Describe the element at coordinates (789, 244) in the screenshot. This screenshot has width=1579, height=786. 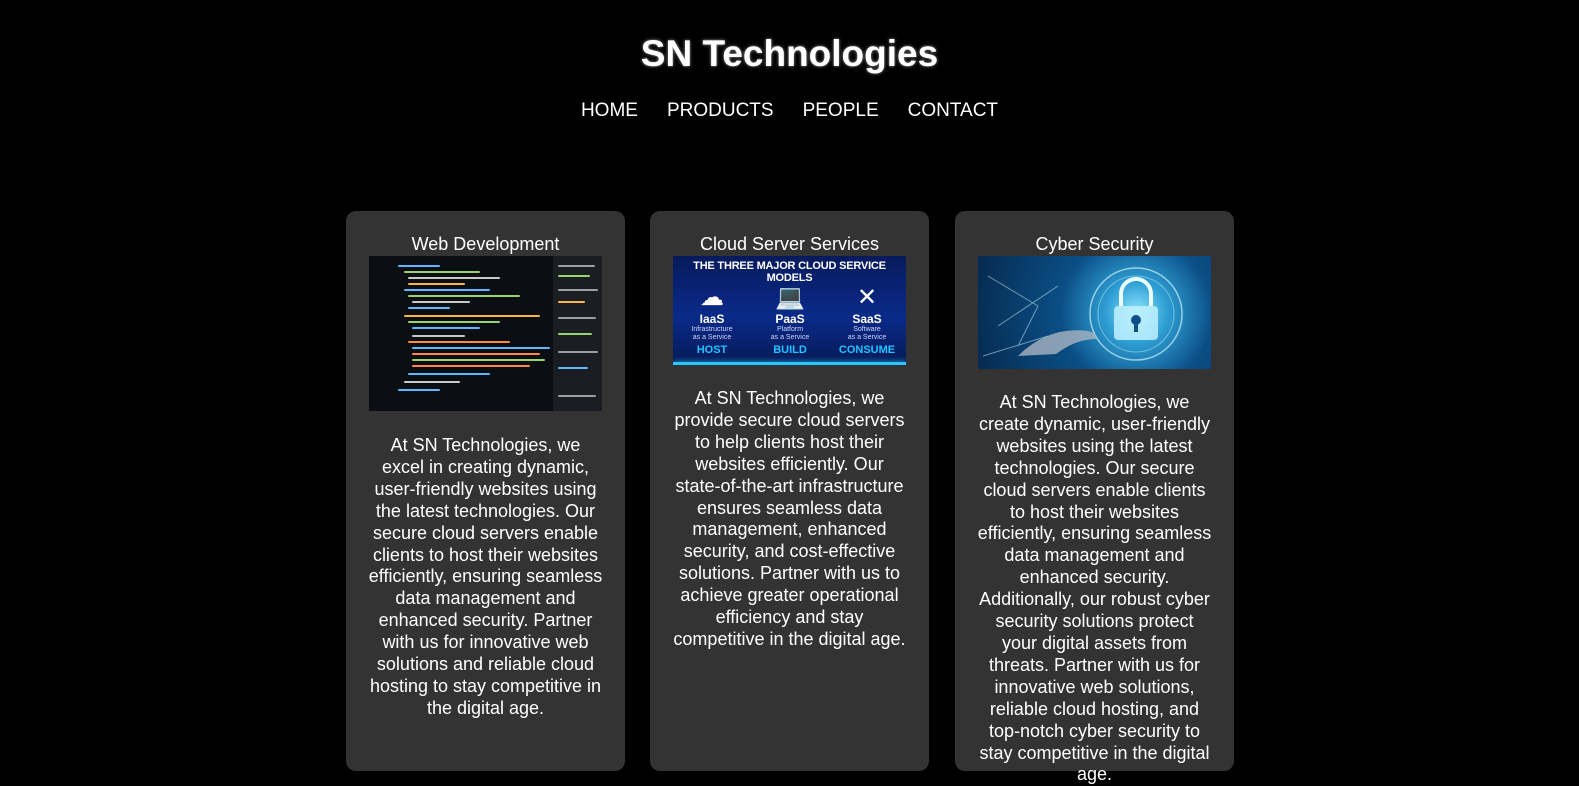
I see `card-title: Cloud Server Services` at that location.